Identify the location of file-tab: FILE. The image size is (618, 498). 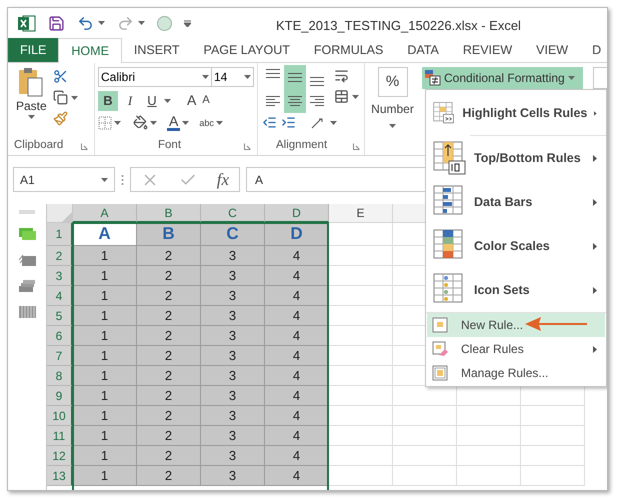
(33, 50).